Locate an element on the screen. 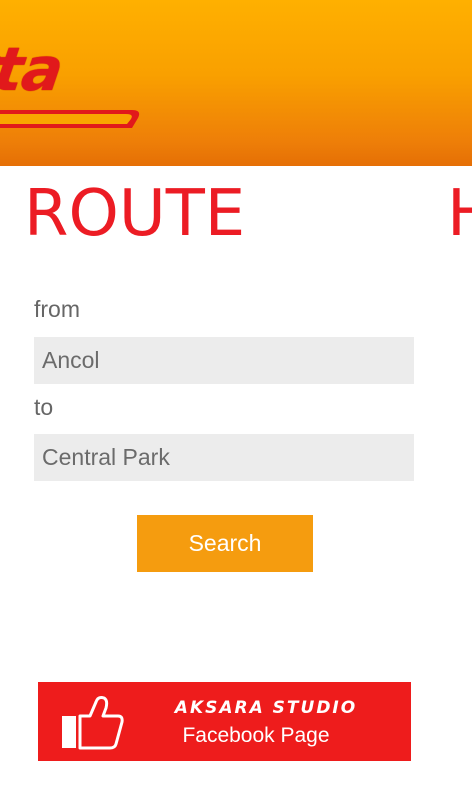 The image size is (472, 787). logo-swoosh is located at coordinates (70, 119).